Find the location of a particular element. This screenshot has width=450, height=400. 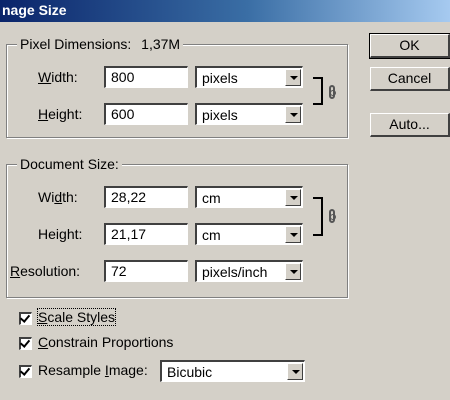

window-title: nage Size is located at coordinates (34, 10).